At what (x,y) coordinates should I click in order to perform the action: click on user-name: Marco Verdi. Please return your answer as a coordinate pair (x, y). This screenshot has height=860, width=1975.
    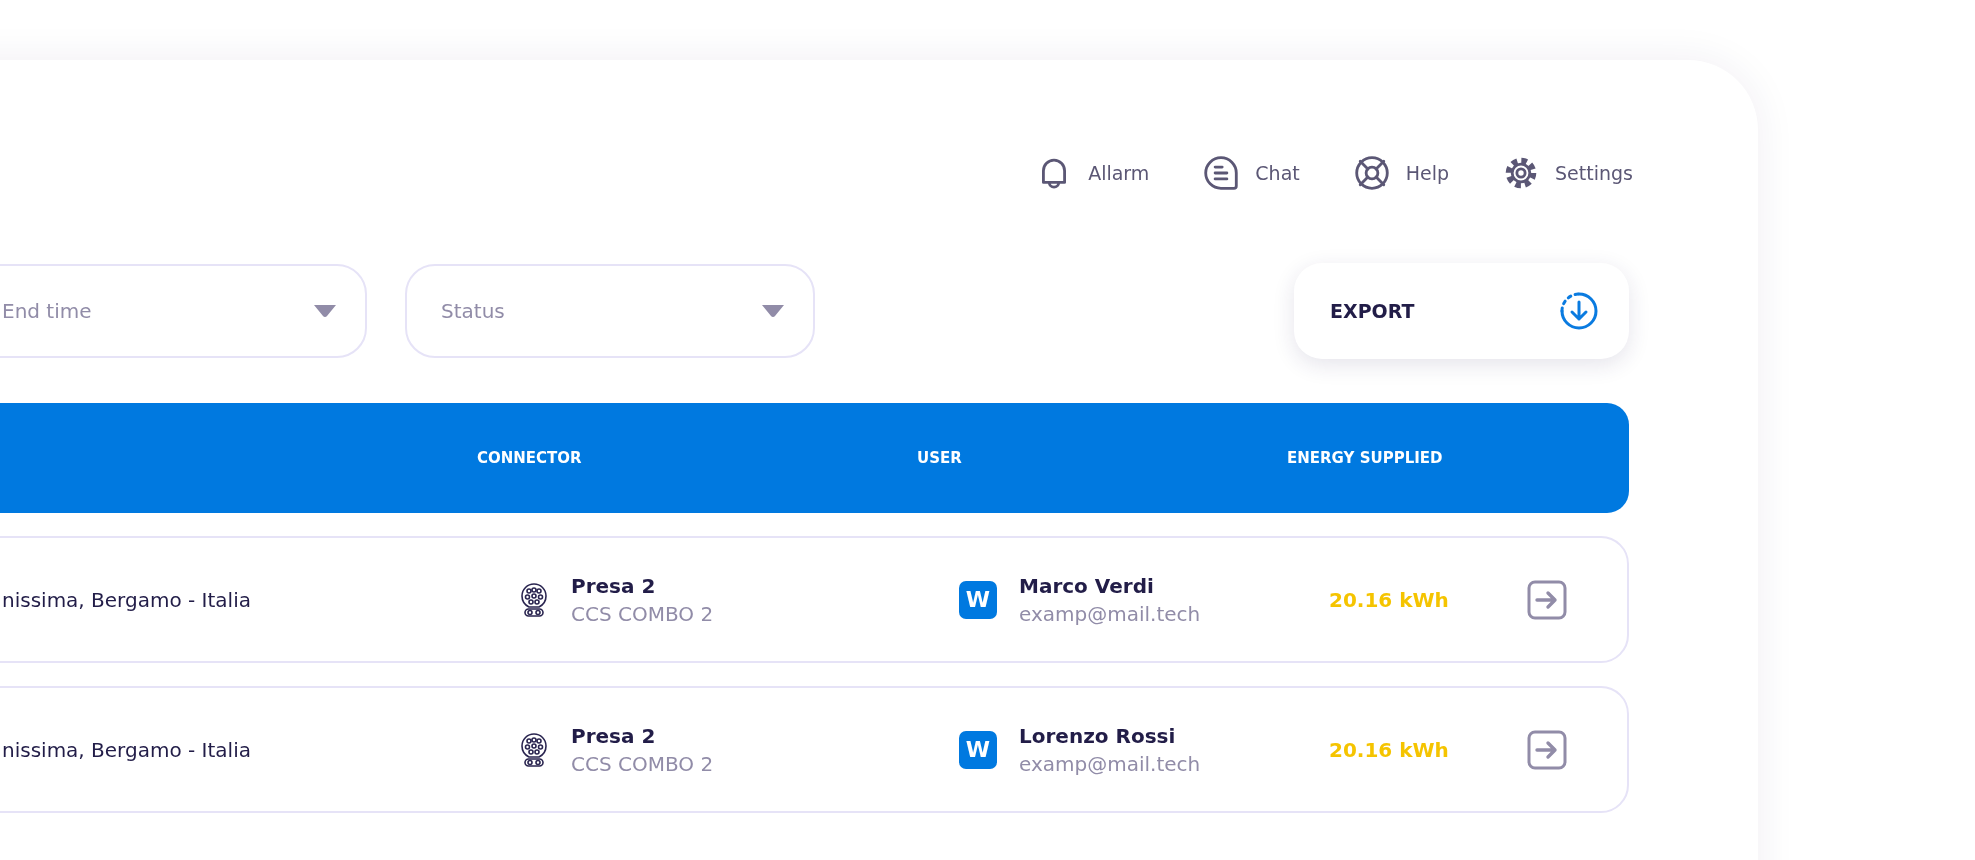
    Looking at the image, I should click on (1087, 585).